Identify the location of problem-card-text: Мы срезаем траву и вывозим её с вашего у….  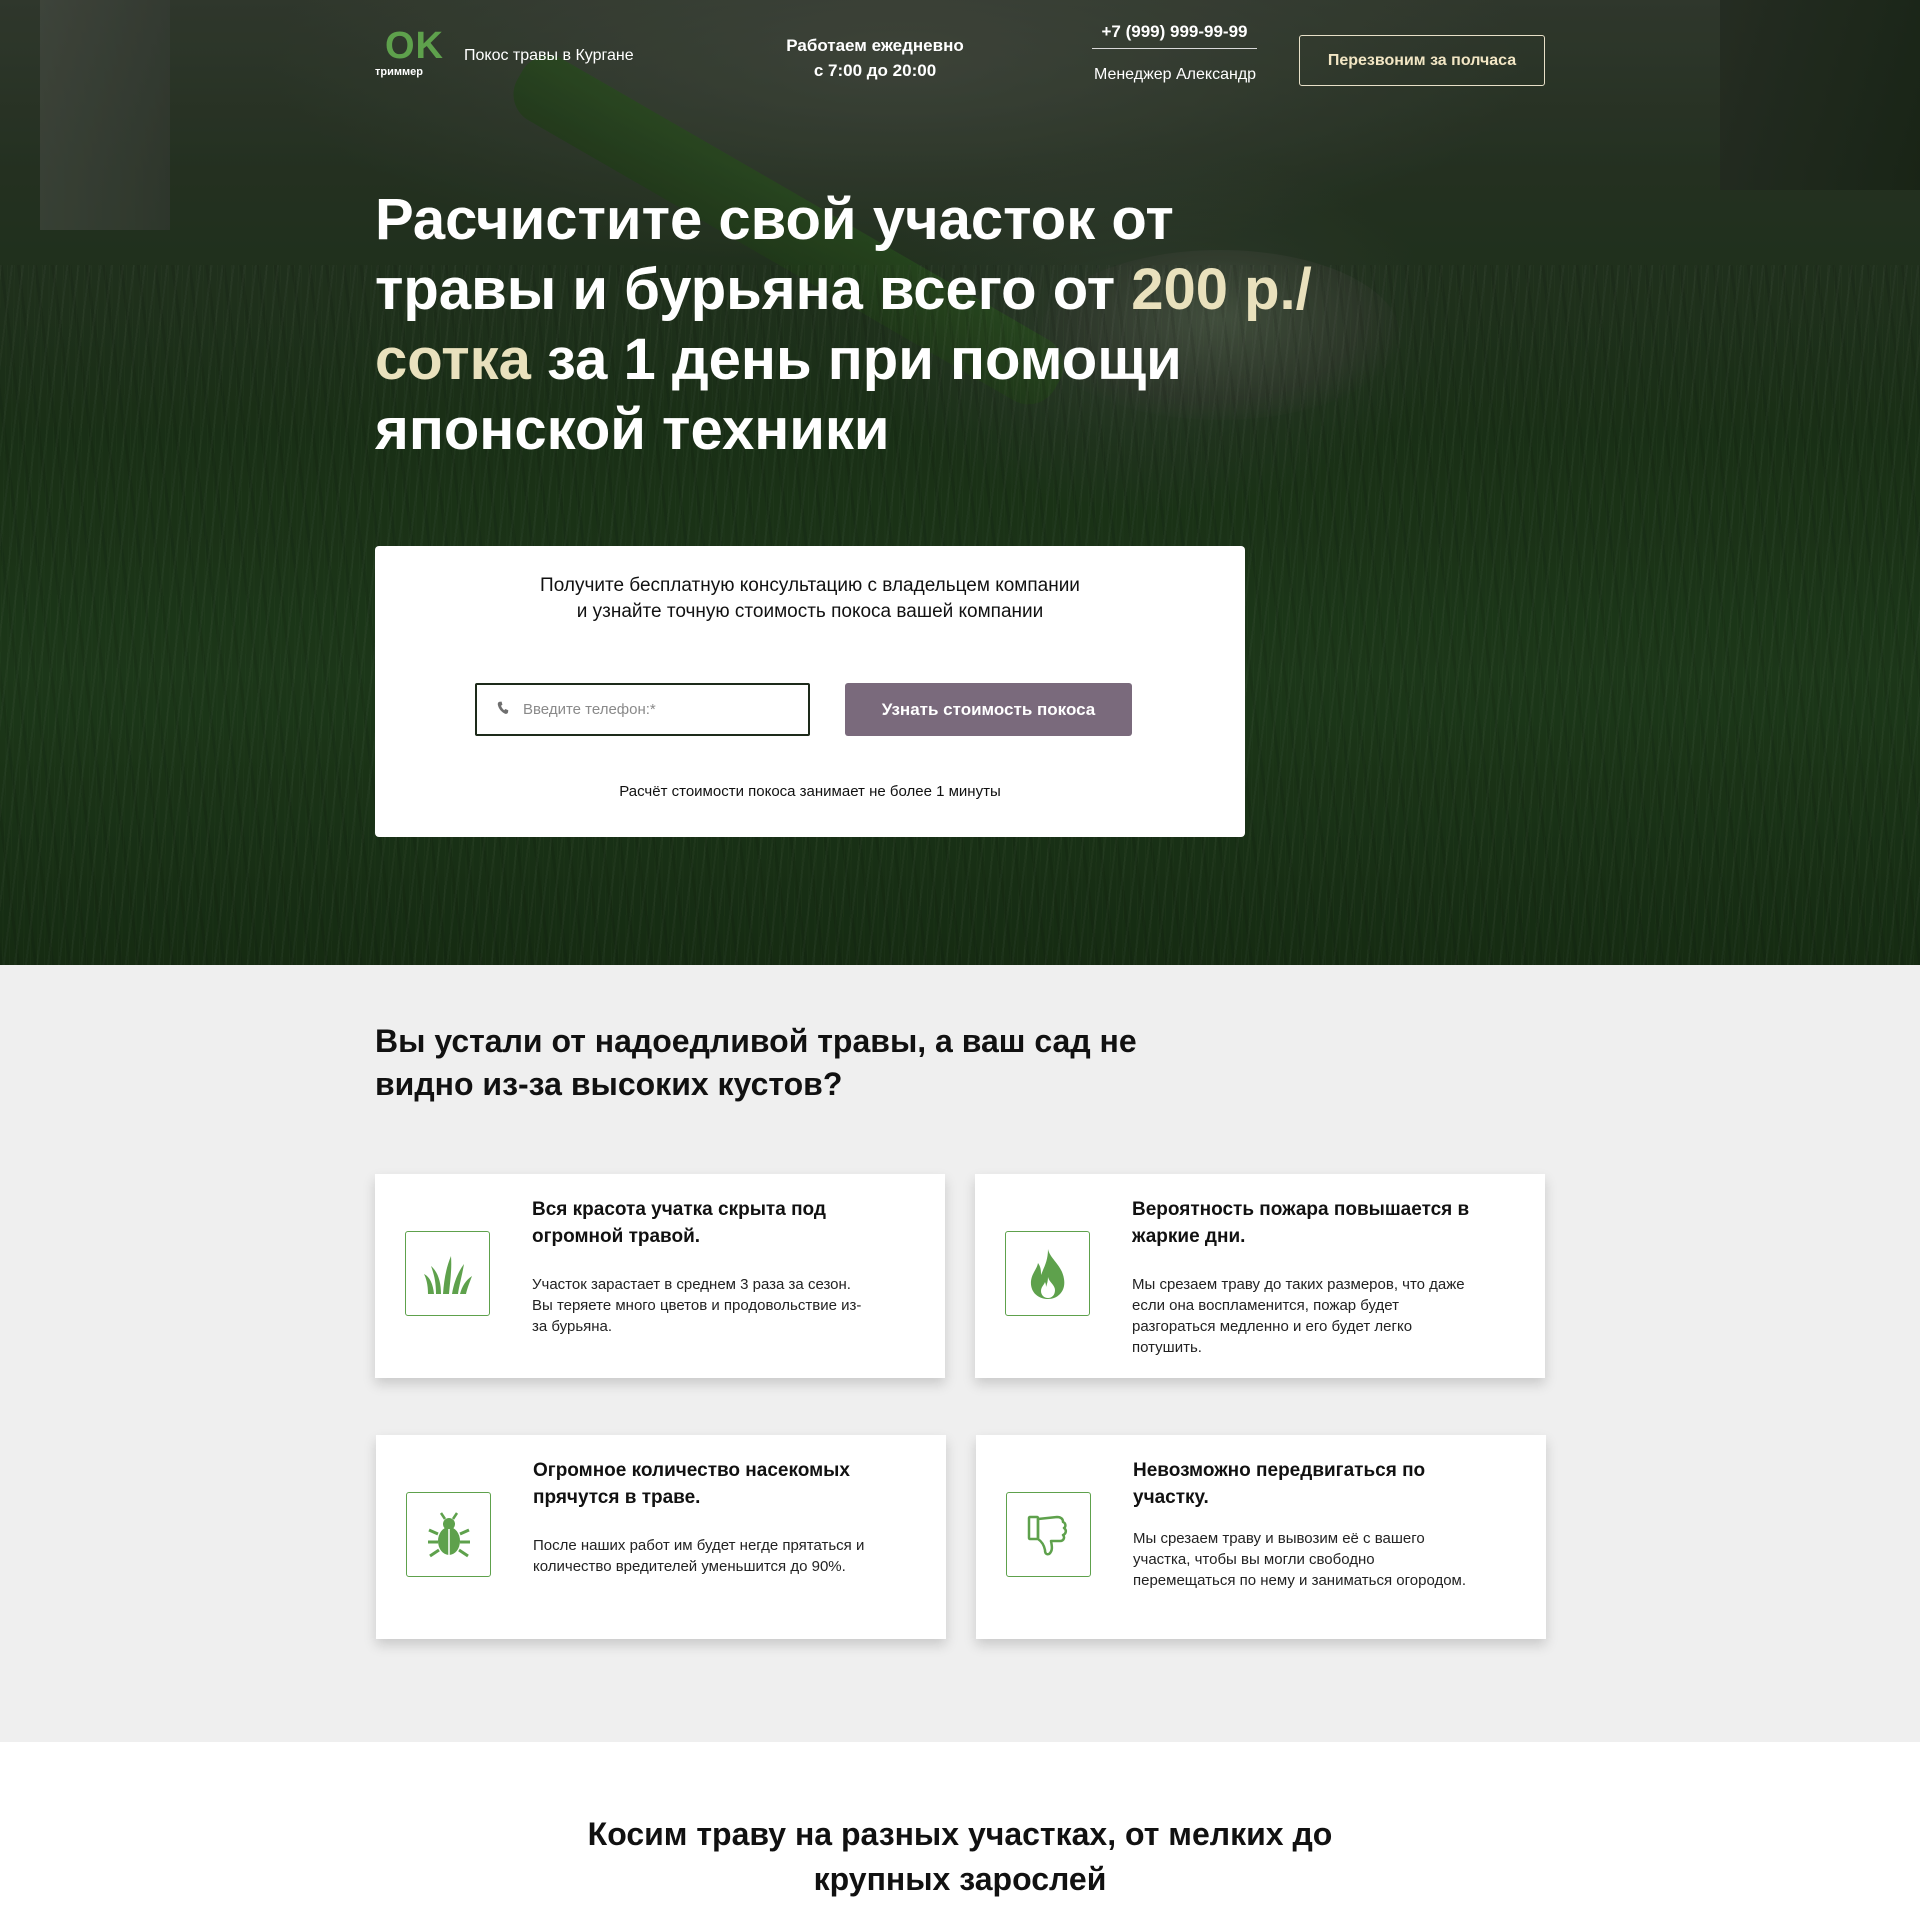
(1300, 1559).